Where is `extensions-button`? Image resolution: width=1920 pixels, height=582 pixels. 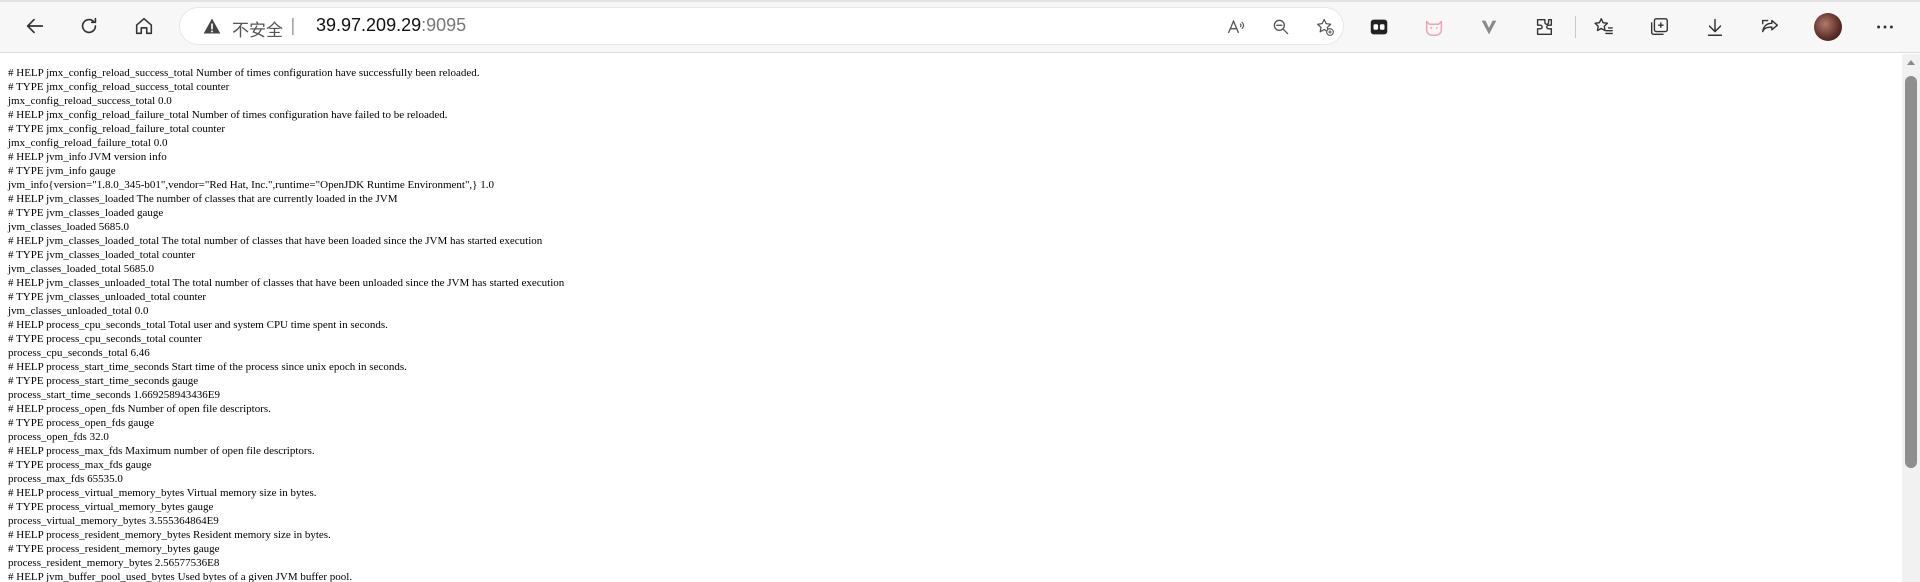
extensions-button is located at coordinates (1544, 27).